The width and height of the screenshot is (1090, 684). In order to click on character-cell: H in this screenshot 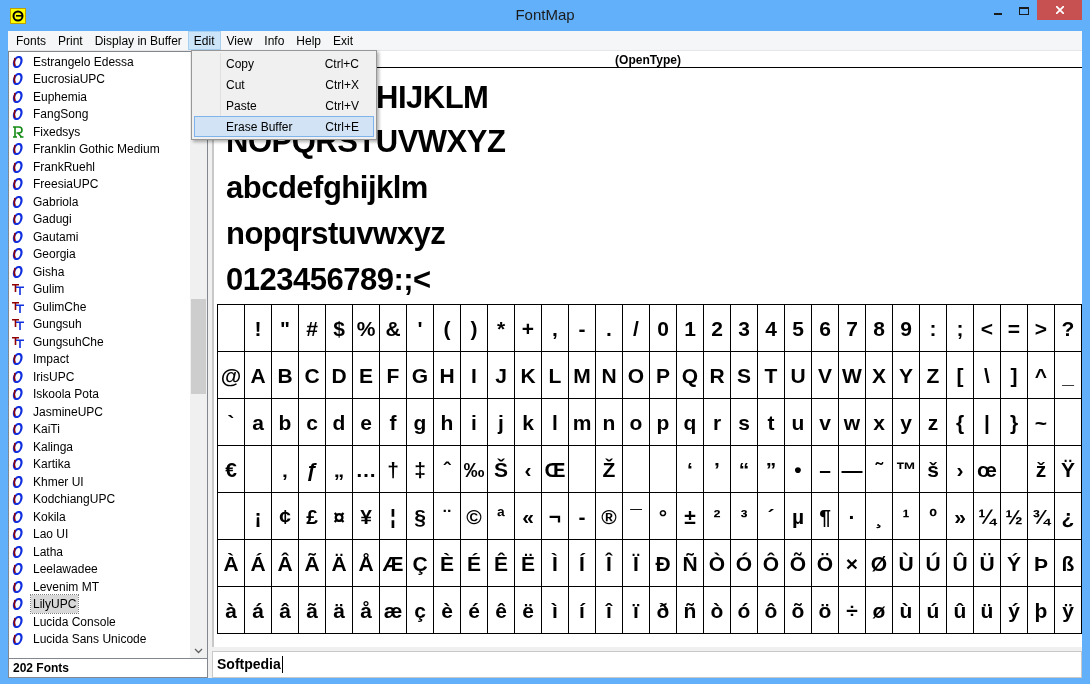, I will do `click(447, 375)`.